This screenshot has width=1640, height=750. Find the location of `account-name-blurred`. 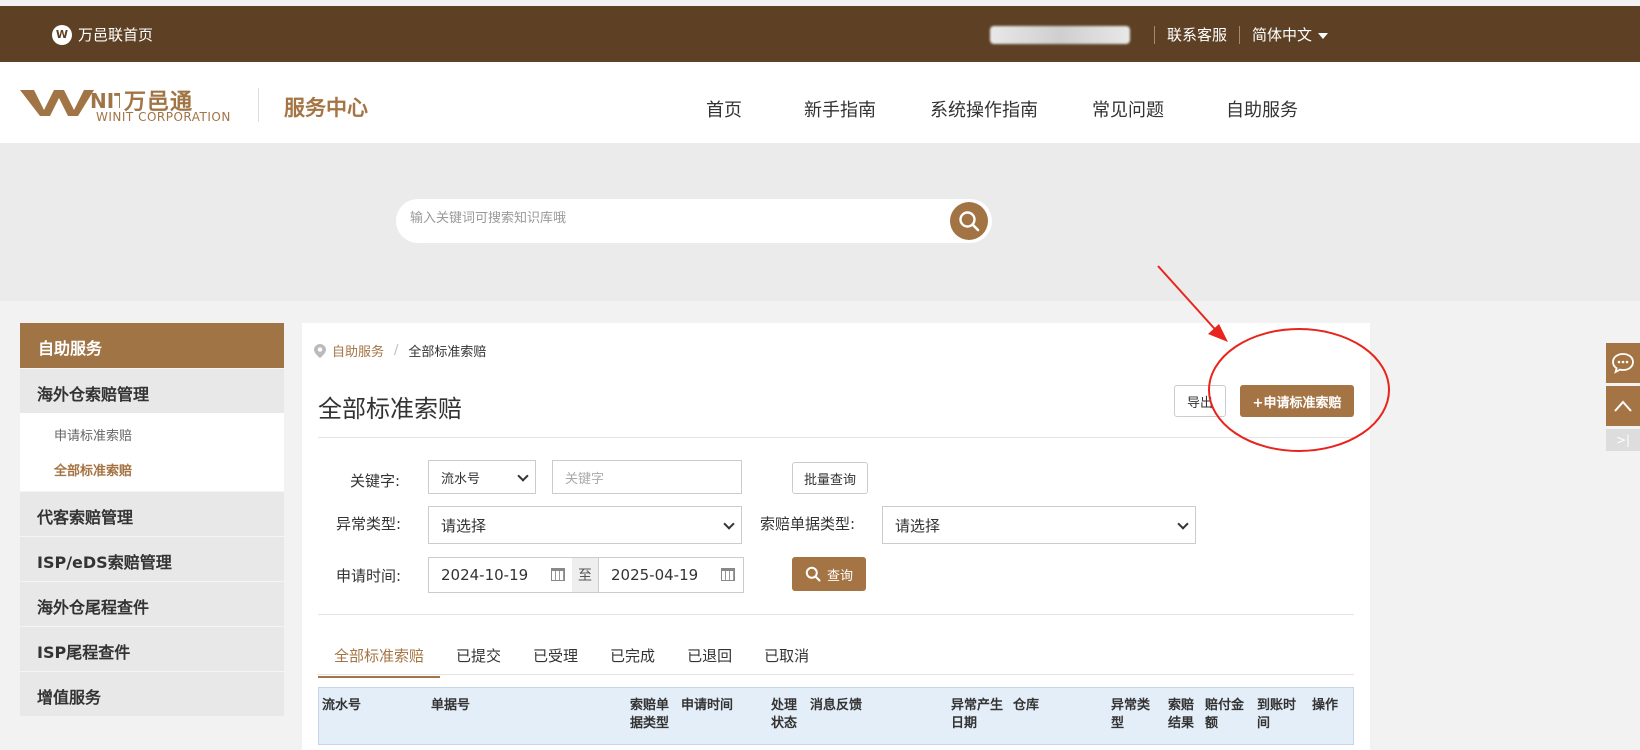

account-name-blurred is located at coordinates (1059, 34).